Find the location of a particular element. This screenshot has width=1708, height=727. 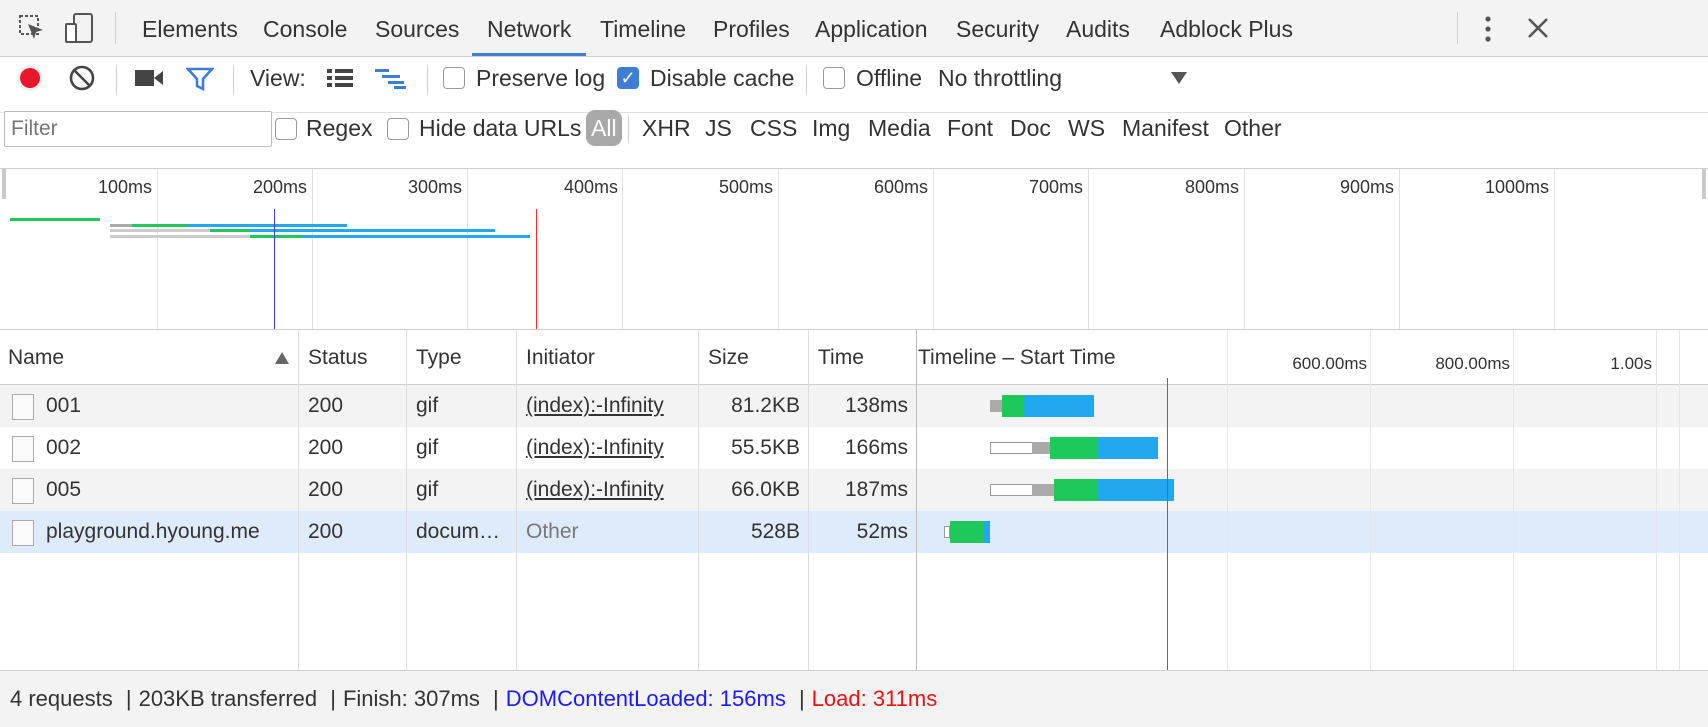

waterfall-bar-ttfb is located at coordinates (1013, 406).